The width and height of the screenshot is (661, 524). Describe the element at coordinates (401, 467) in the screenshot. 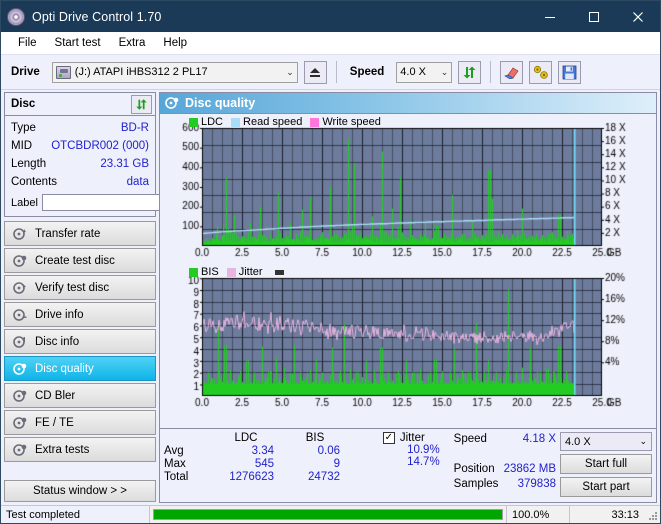

I see `jitter-stats: ✓ Jitter 10.9% 14.7%` at that location.